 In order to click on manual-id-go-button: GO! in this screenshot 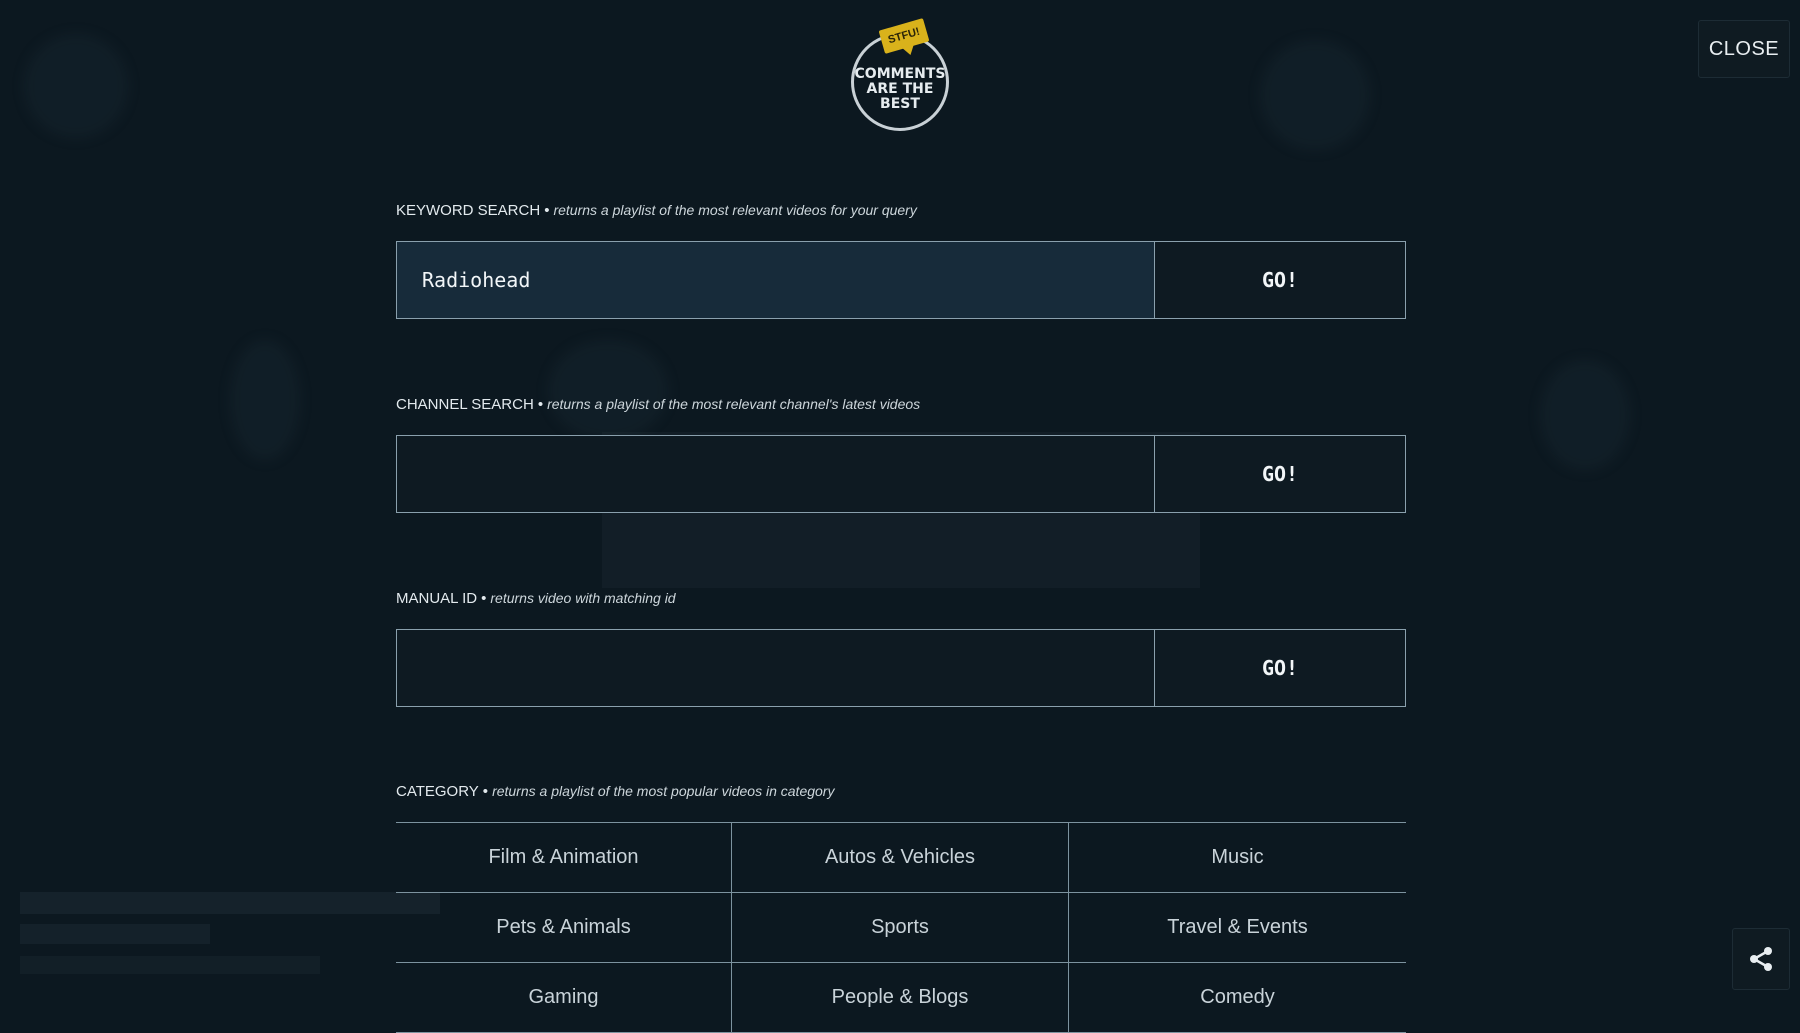, I will do `click(1280, 668)`.